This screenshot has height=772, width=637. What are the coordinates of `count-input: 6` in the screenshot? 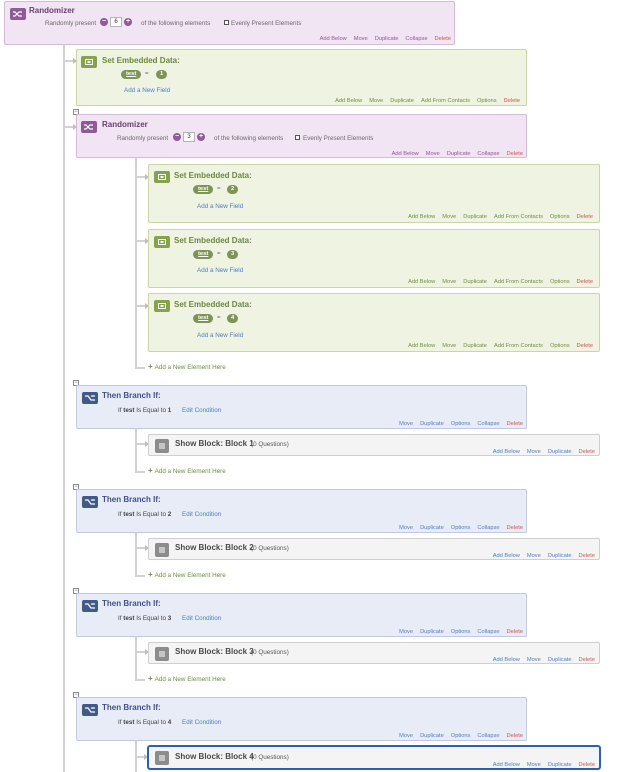 It's located at (116, 22).